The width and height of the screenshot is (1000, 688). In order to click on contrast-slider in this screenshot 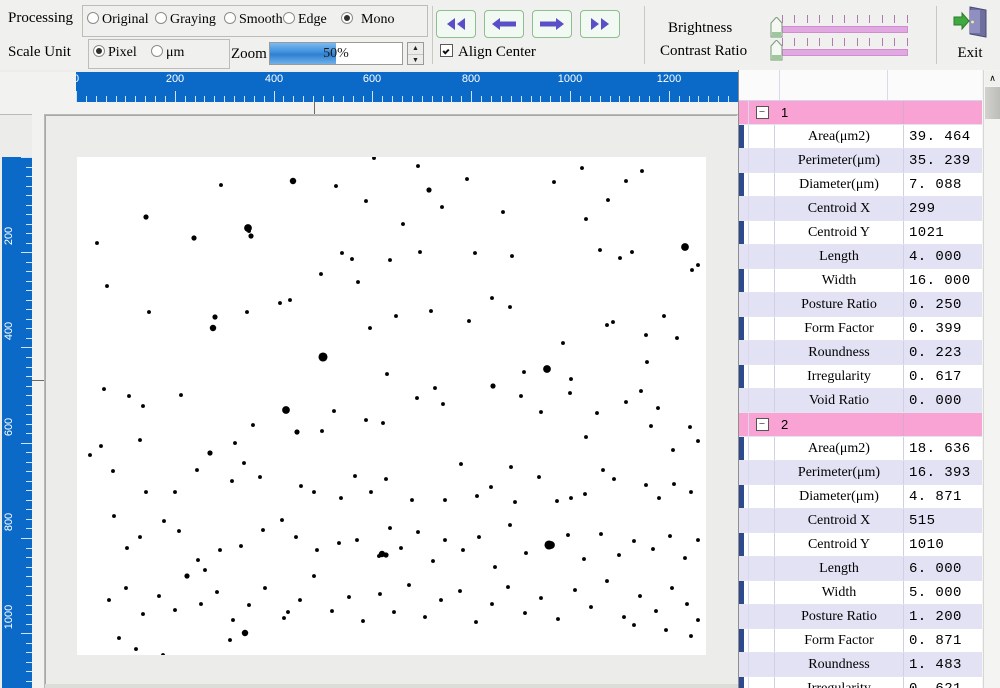, I will do `click(838, 50)`.